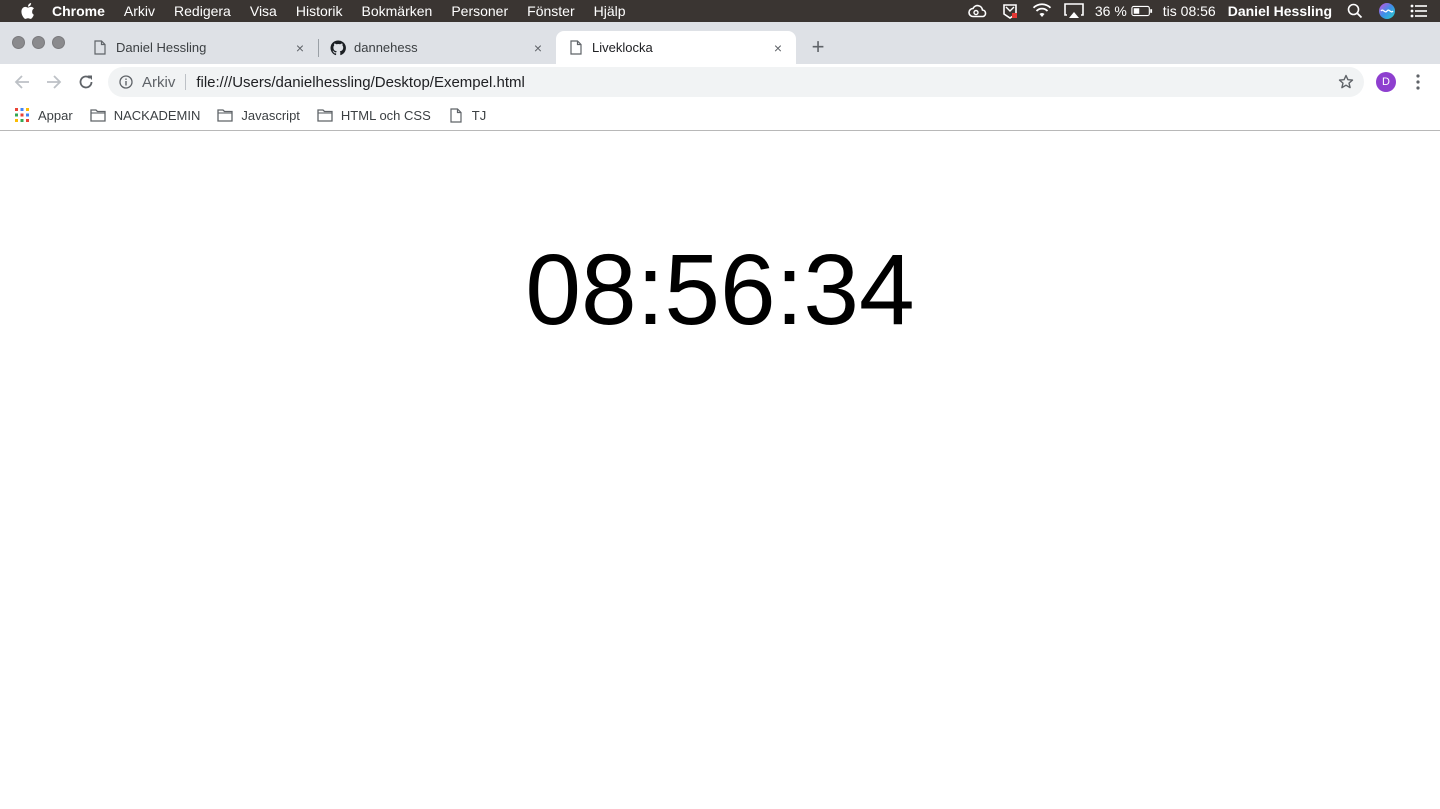 This screenshot has height=809, width=1440. I want to click on tab-liveklocka: Liveklocka ×, so click(676, 47).